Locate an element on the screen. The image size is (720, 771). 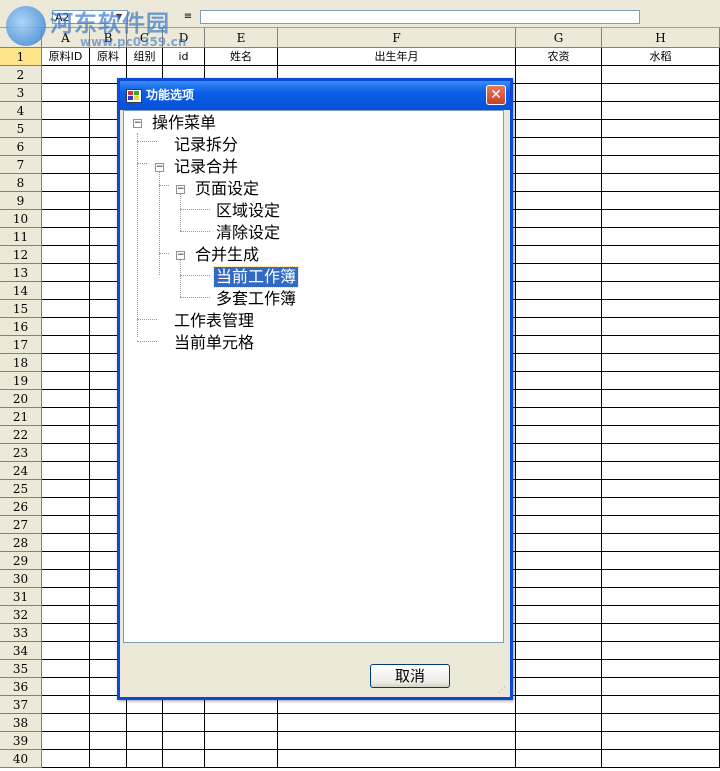
column-header-g: G is located at coordinates (559, 38).